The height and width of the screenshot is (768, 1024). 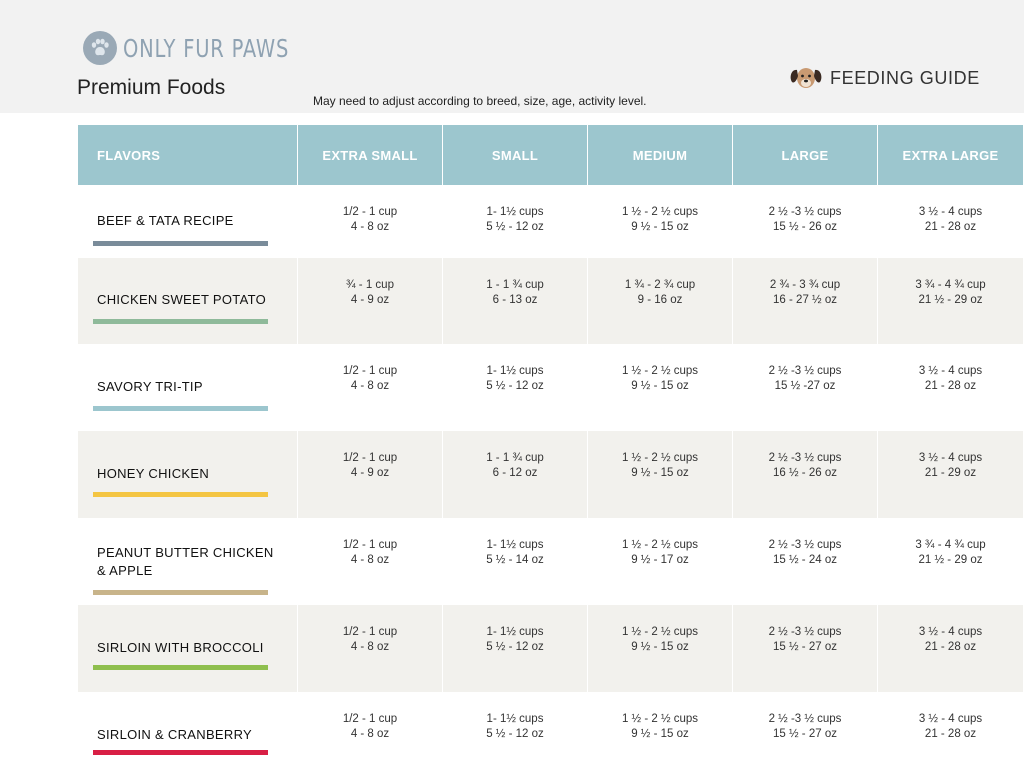 I want to click on portion-line: 2 ¾ - 3 ¾ cup, so click(x=805, y=285).